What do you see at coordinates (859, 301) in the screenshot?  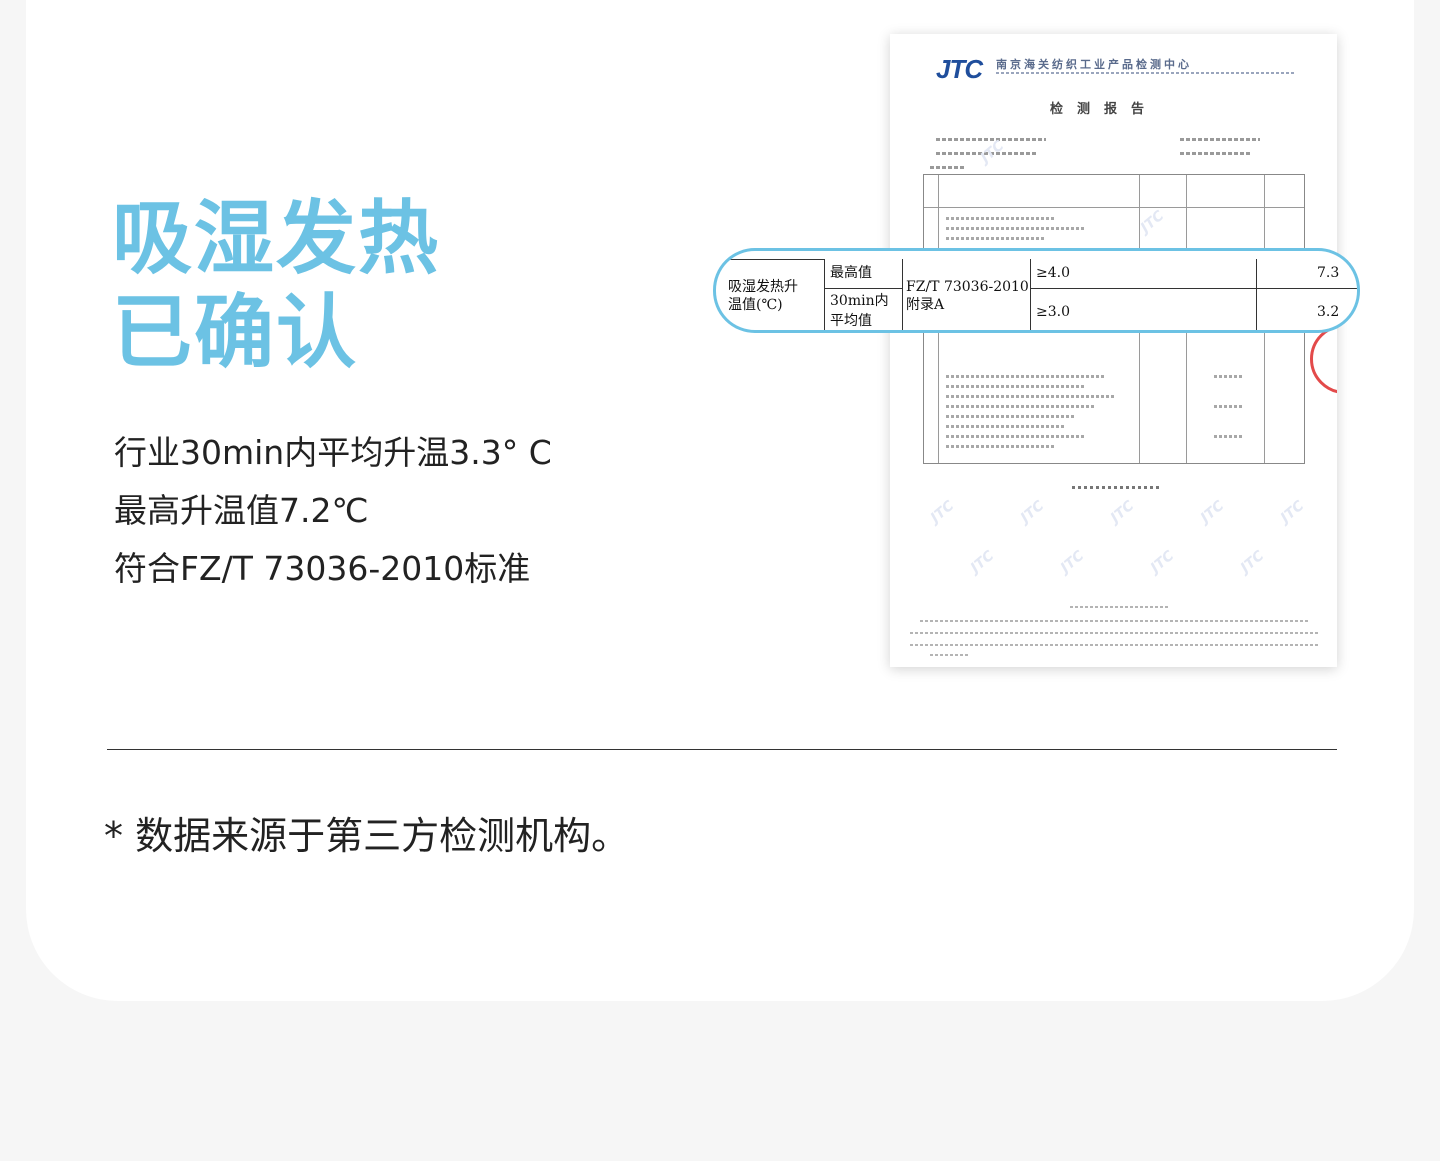 I see `metric-30min-line-1: 30min内` at bounding box center [859, 301].